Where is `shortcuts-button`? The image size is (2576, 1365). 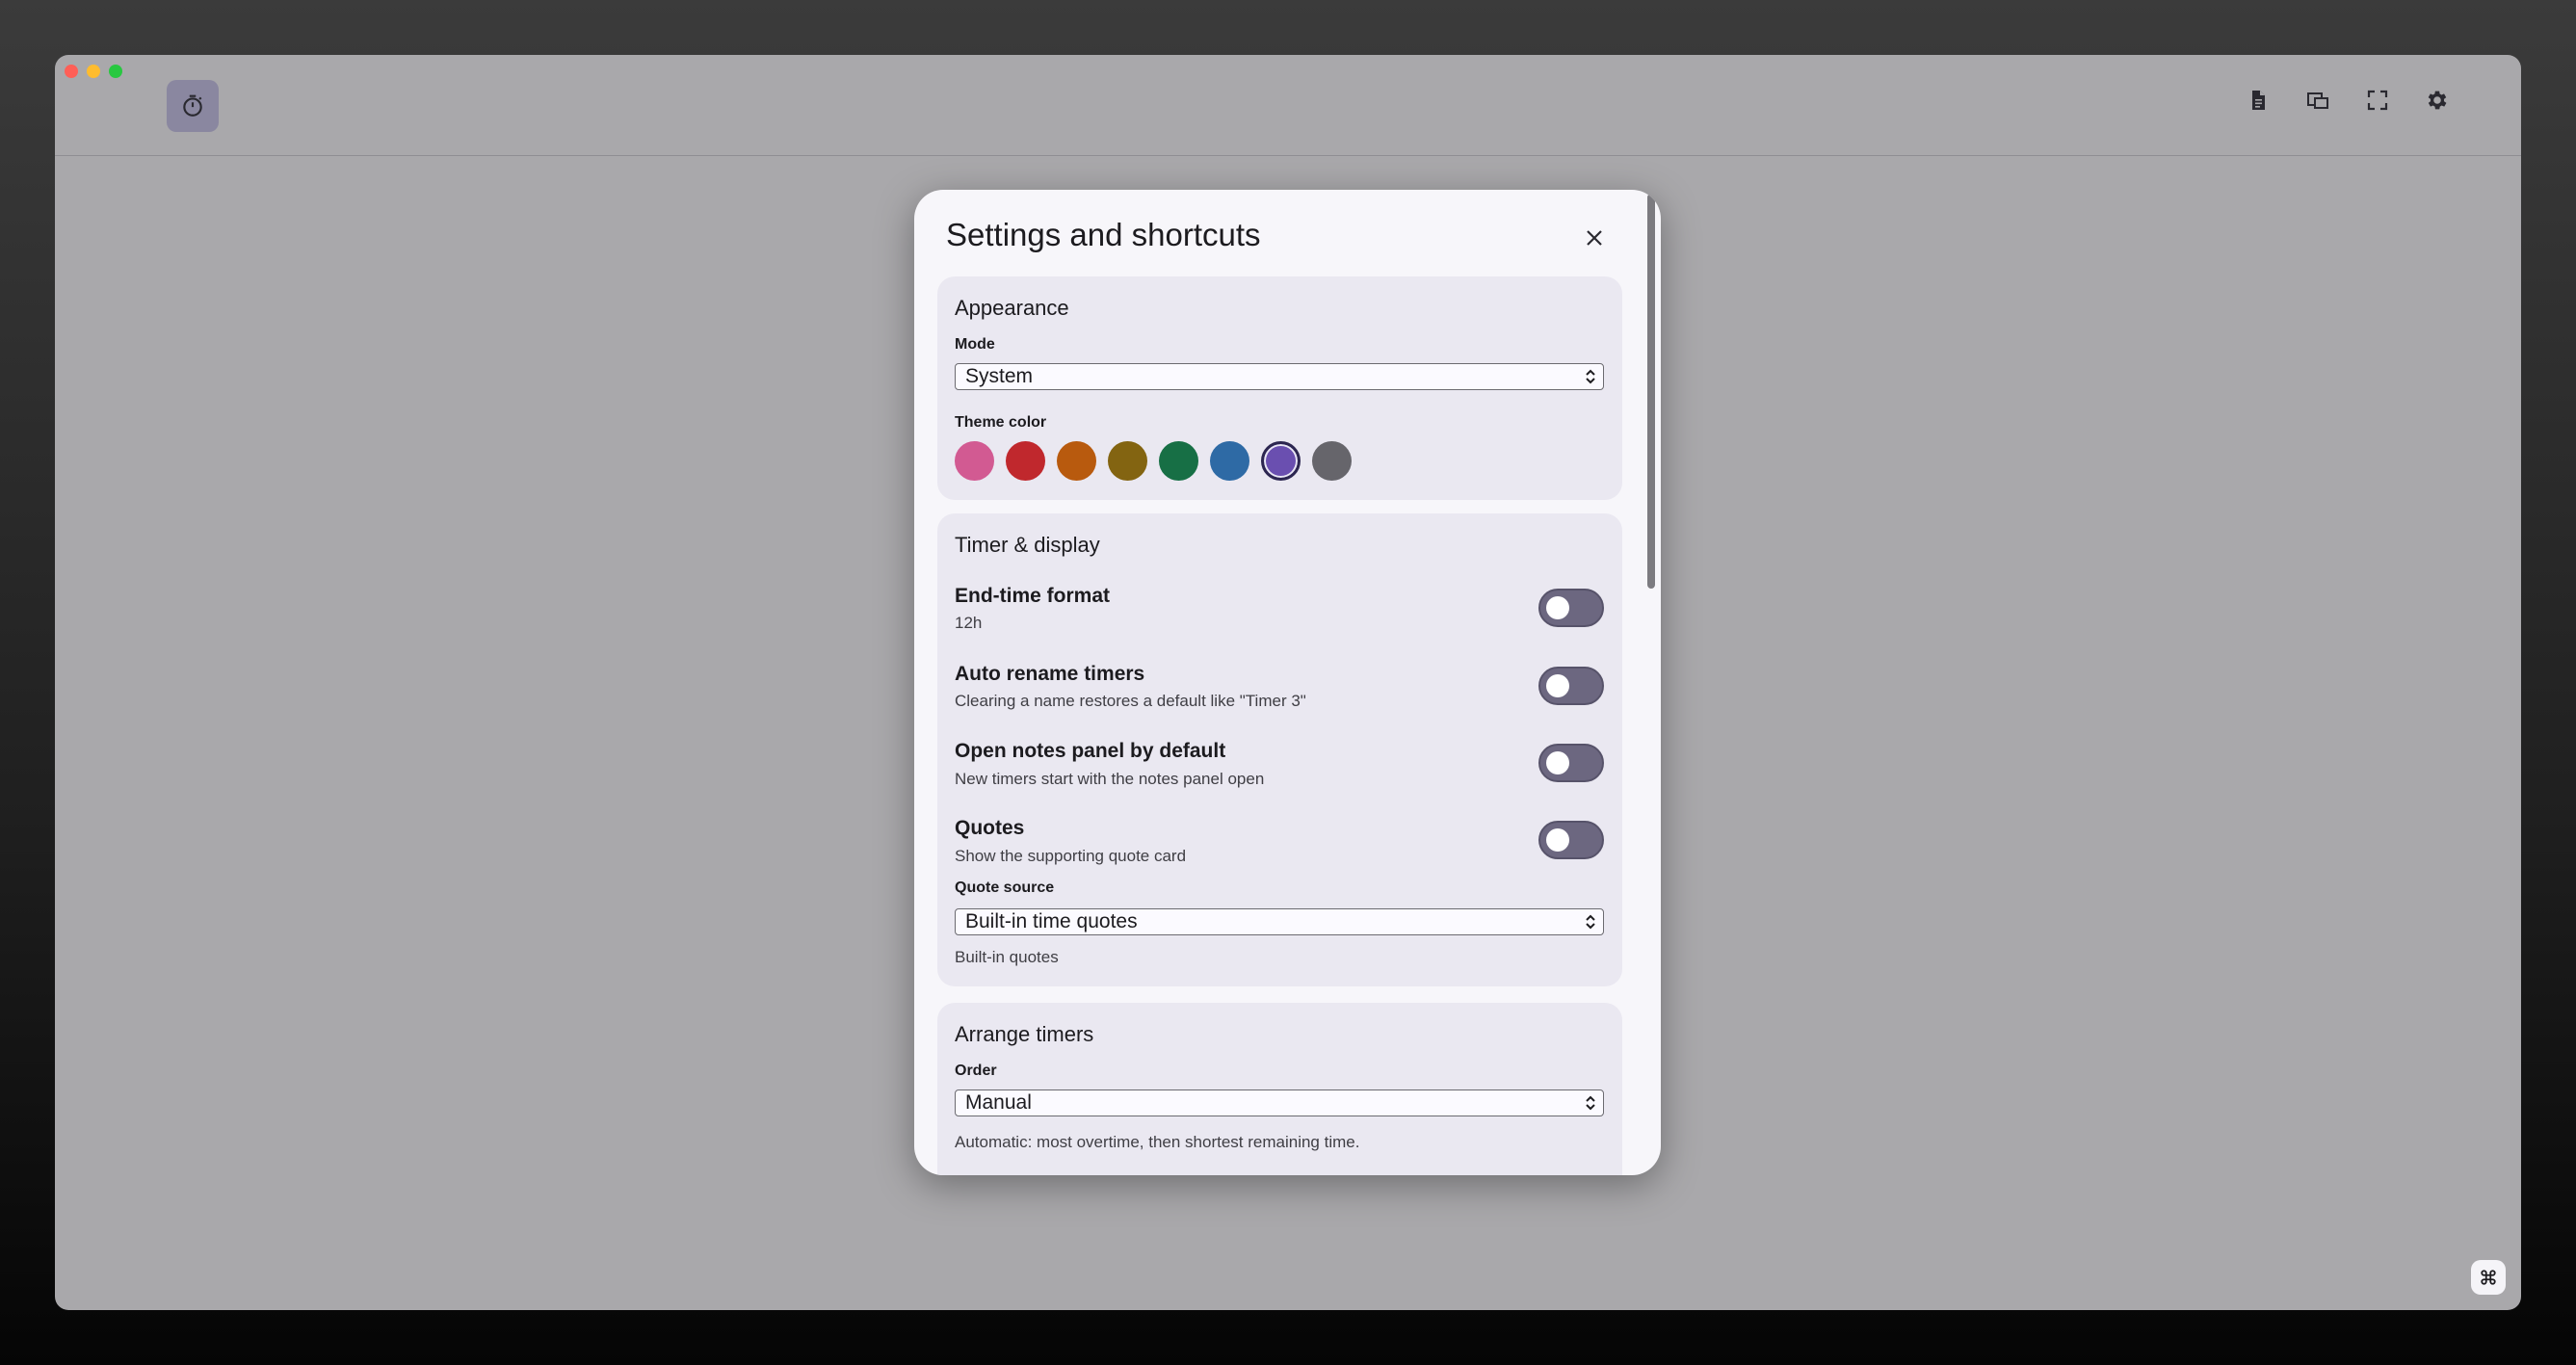 shortcuts-button is located at coordinates (2488, 1277).